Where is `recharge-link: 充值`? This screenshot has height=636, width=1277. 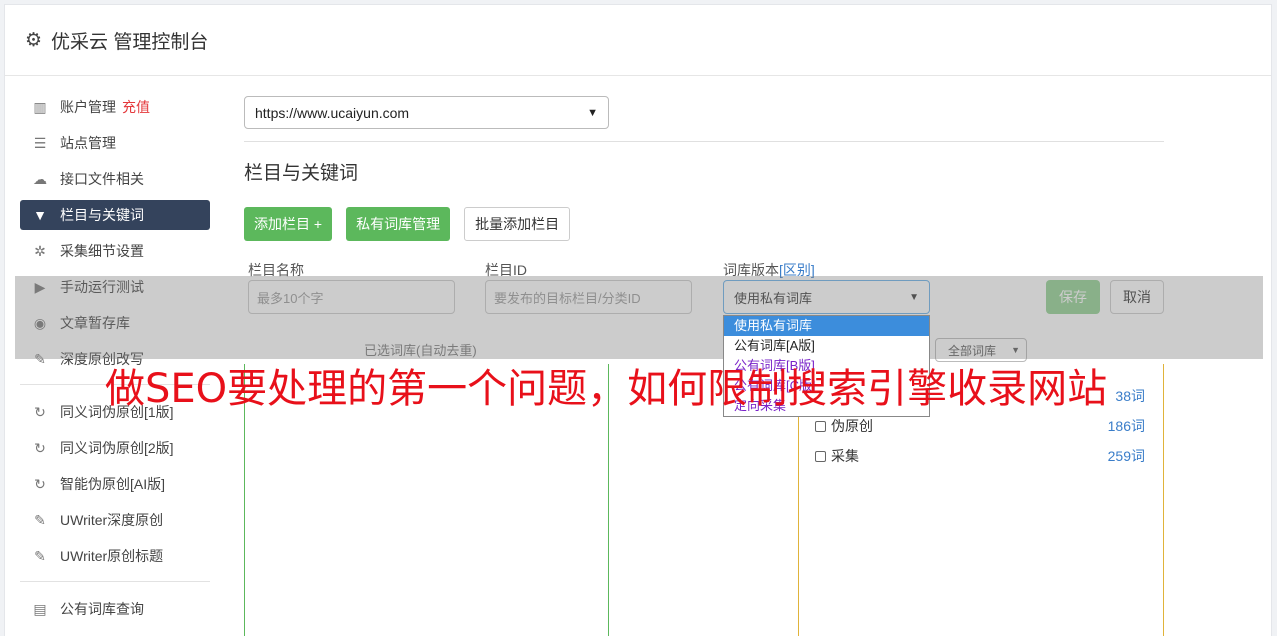 recharge-link: 充值 is located at coordinates (136, 107).